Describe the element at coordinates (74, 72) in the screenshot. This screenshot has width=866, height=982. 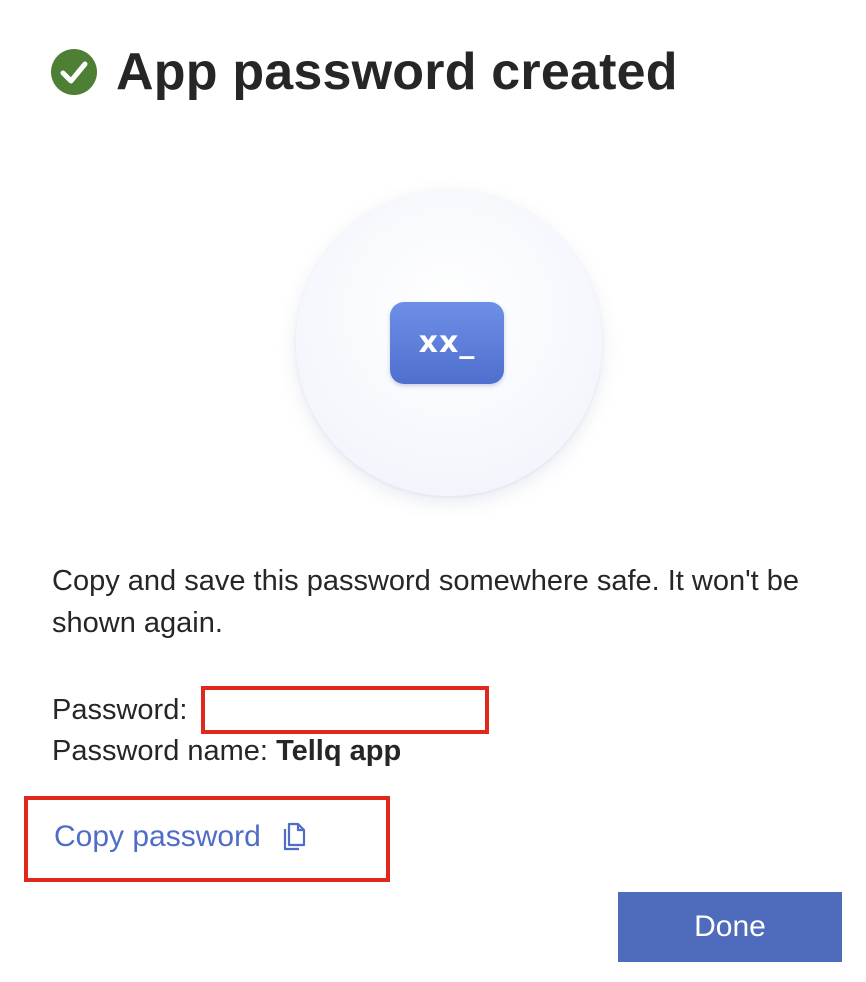
I see `success-check-icon` at that location.